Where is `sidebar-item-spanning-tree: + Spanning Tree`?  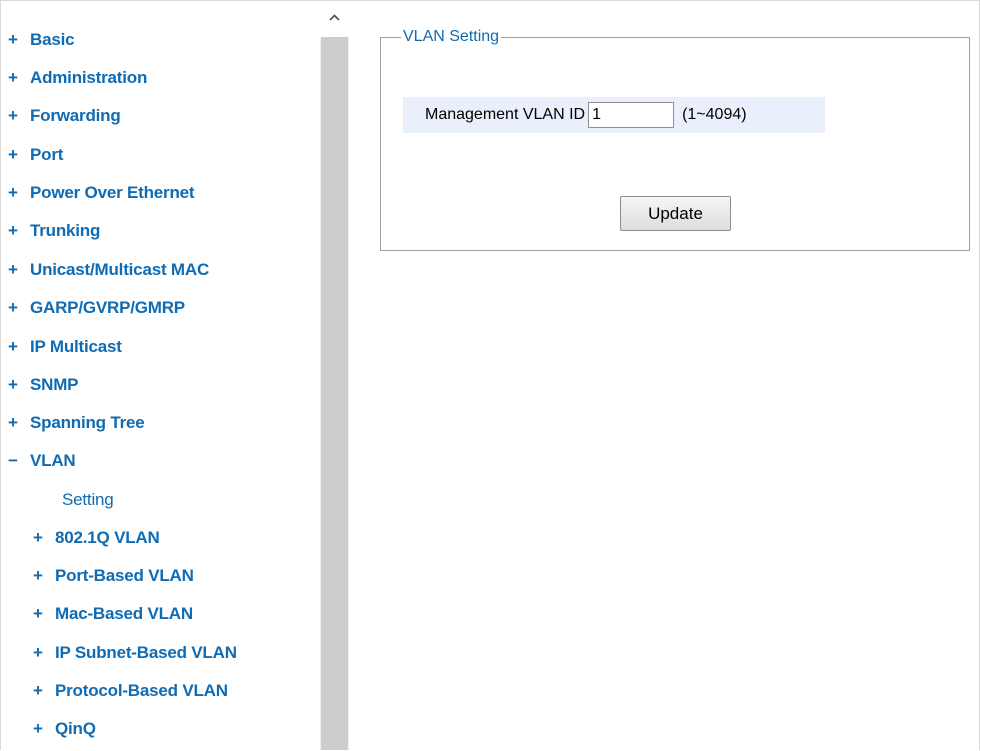 sidebar-item-spanning-tree: + Spanning Tree is located at coordinates (75, 423).